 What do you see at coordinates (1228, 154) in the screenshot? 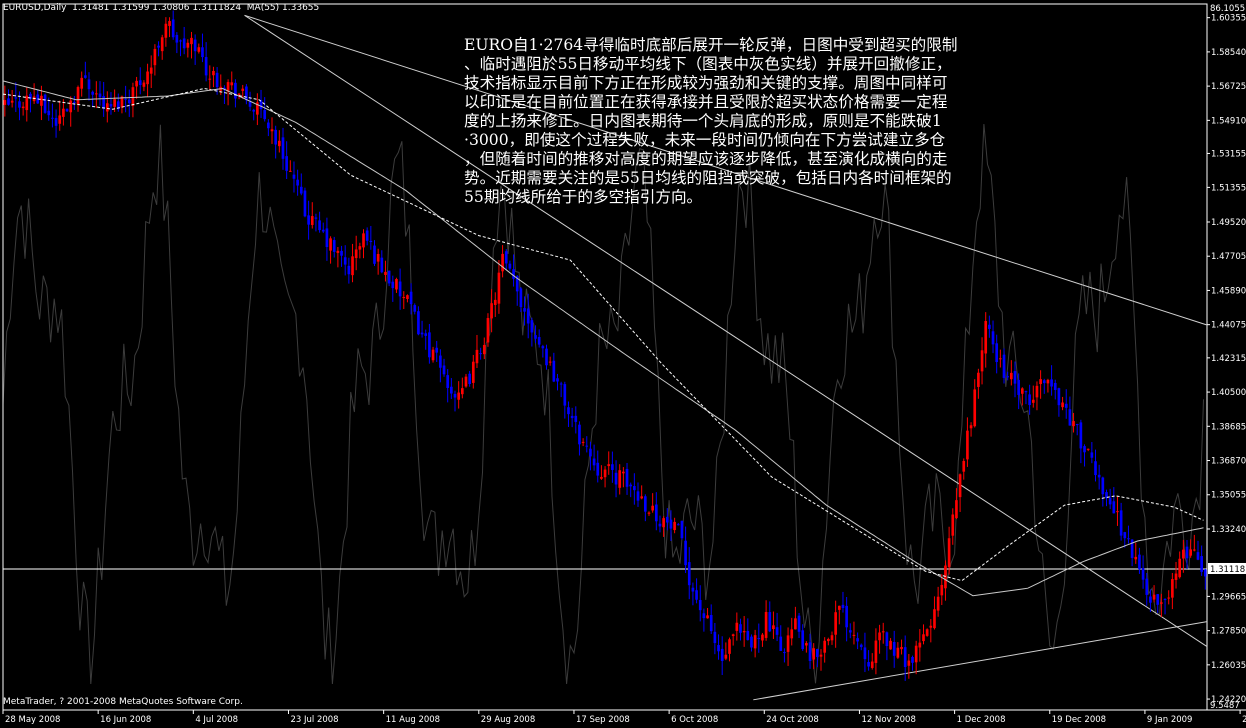
I see `y-tick-label: 1.53155` at bounding box center [1228, 154].